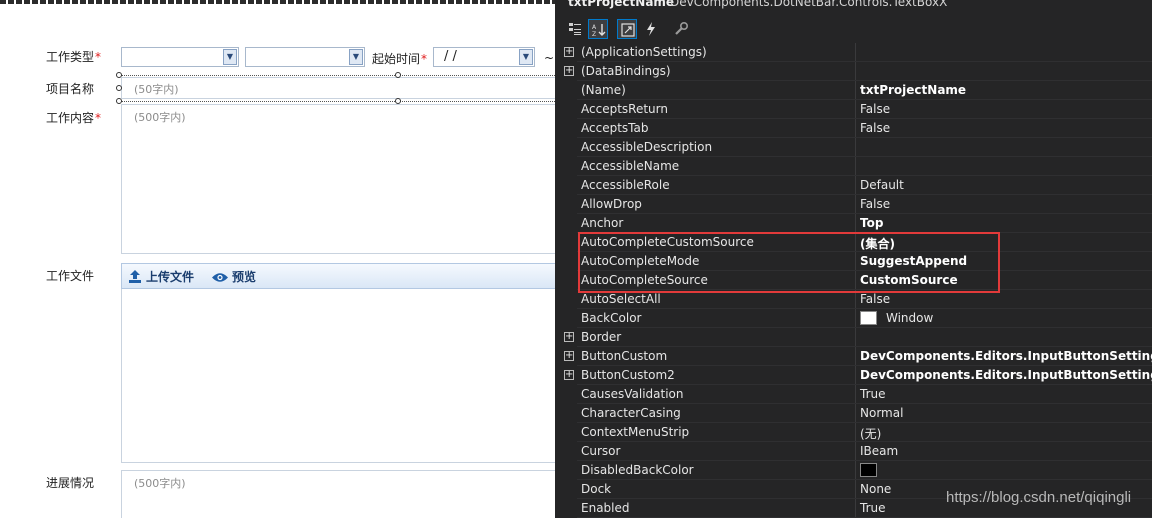  Describe the element at coordinates (879, 451) in the screenshot. I see `property-value: IBeam` at that location.